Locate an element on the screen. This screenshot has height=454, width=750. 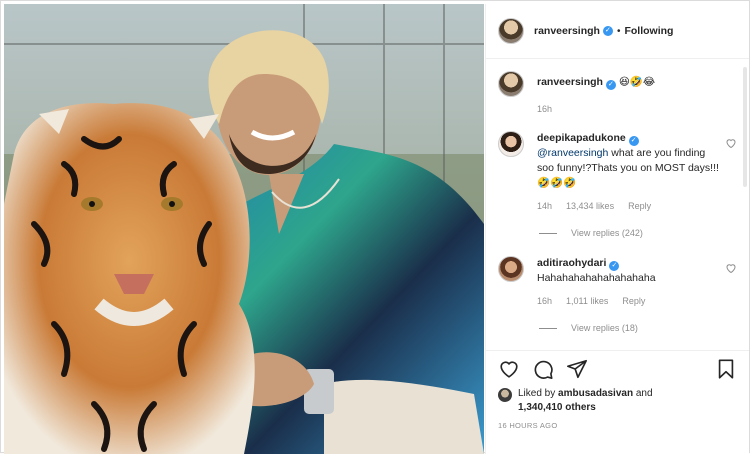
following-button: Following is located at coordinates (648, 31).